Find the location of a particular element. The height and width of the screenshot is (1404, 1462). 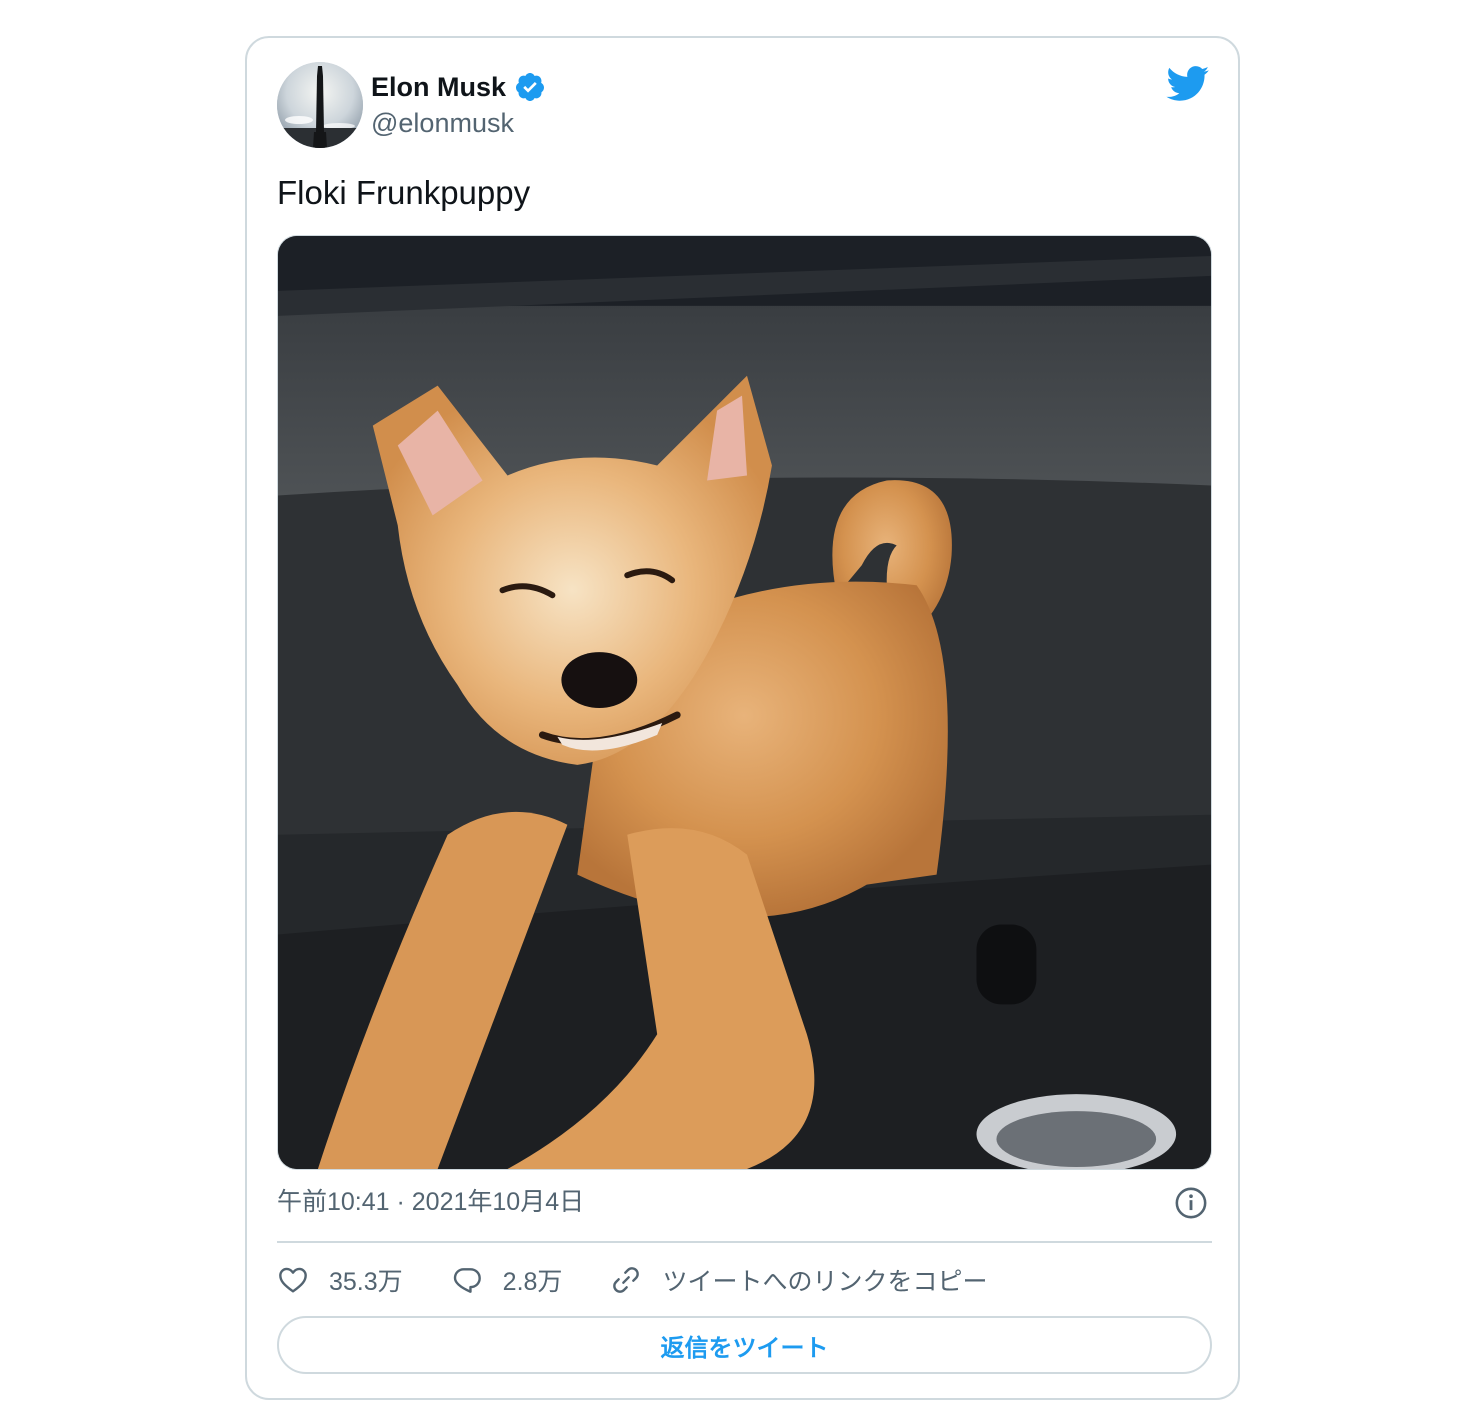

avatar is located at coordinates (320, 105).